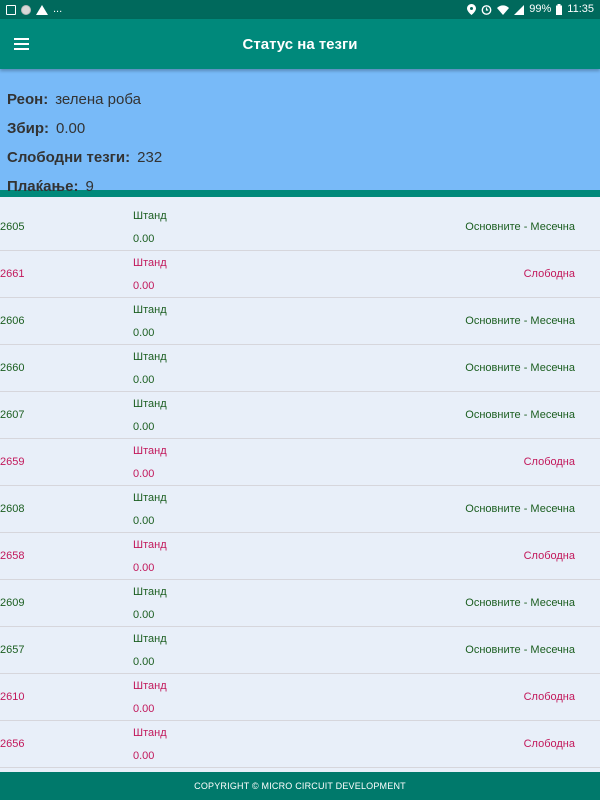  I want to click on footer-copyright: COPYRIGHT © MICRO CIRCUIT DEVELOPMENT, so click(300, 786).